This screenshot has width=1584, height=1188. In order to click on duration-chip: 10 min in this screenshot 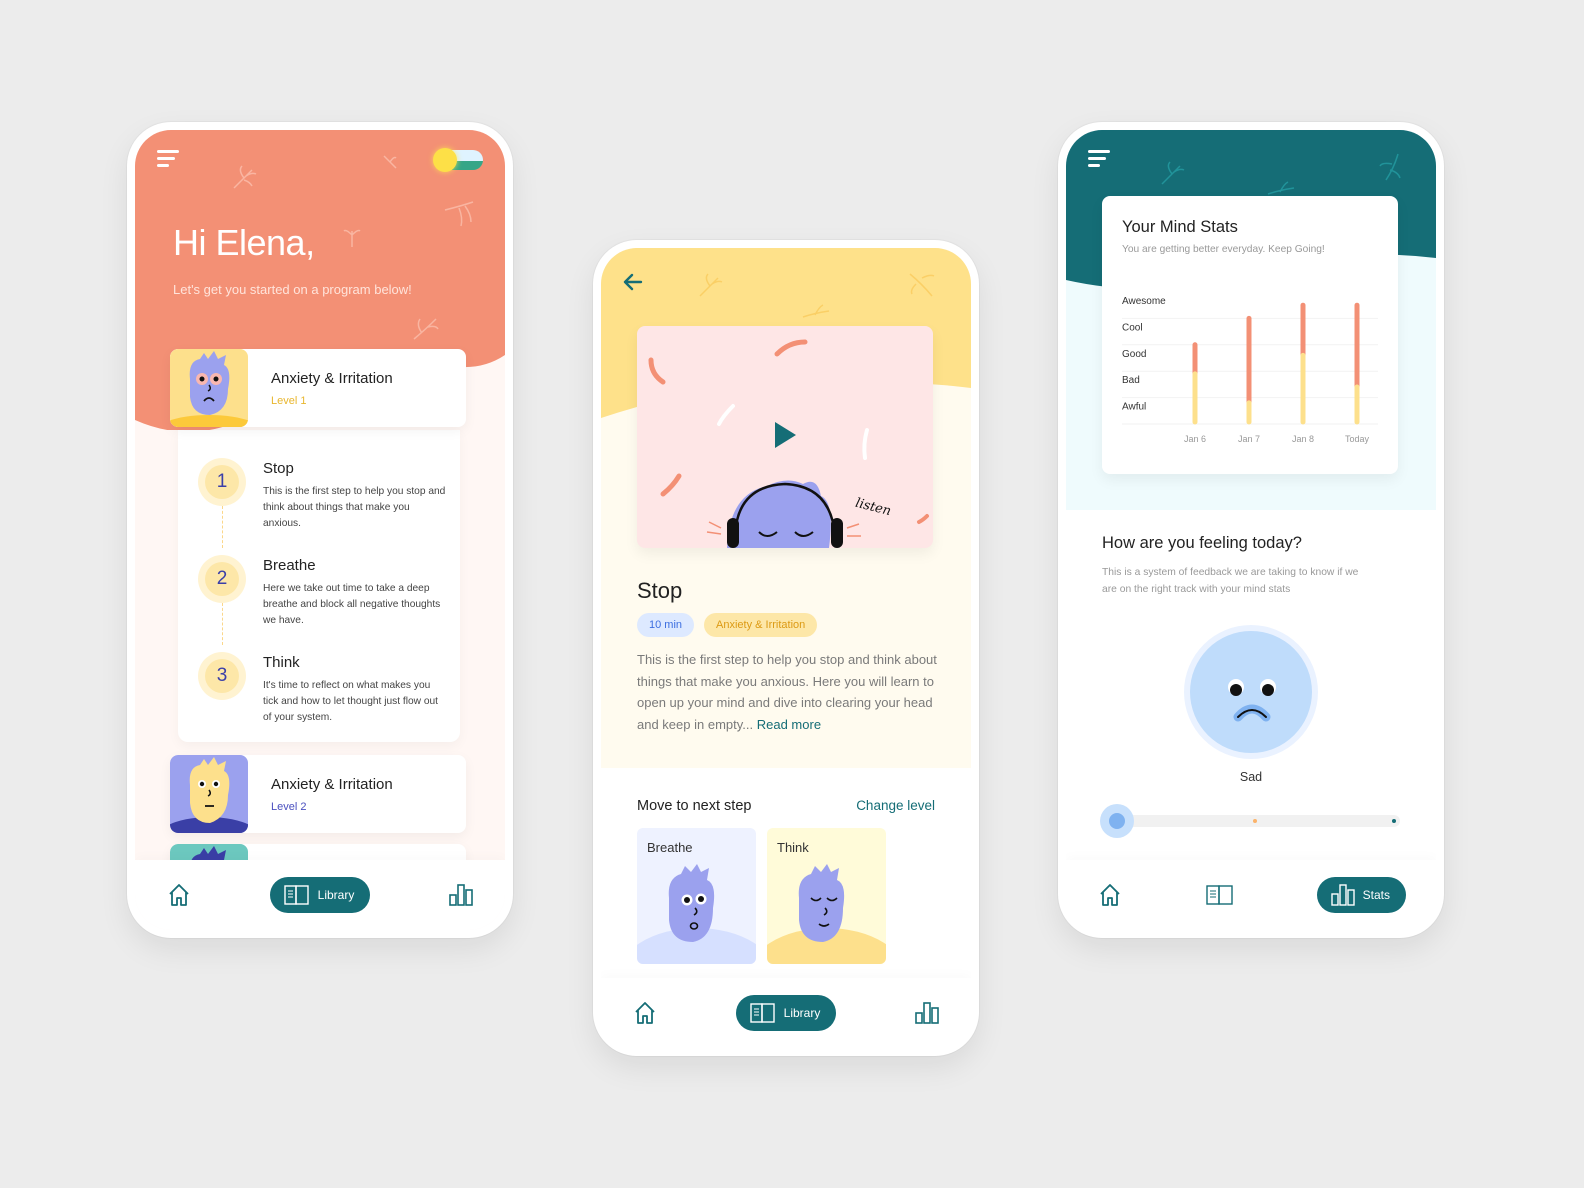, I will do `click(666, 625)`.